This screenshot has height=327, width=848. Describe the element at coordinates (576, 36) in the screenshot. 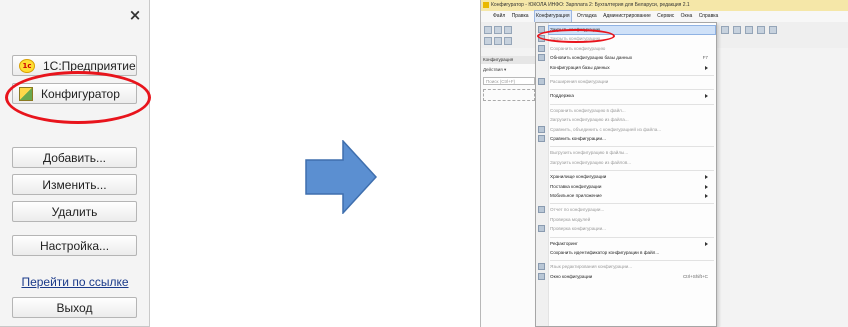

I see `highlight-ellipse-close-config` at that location.